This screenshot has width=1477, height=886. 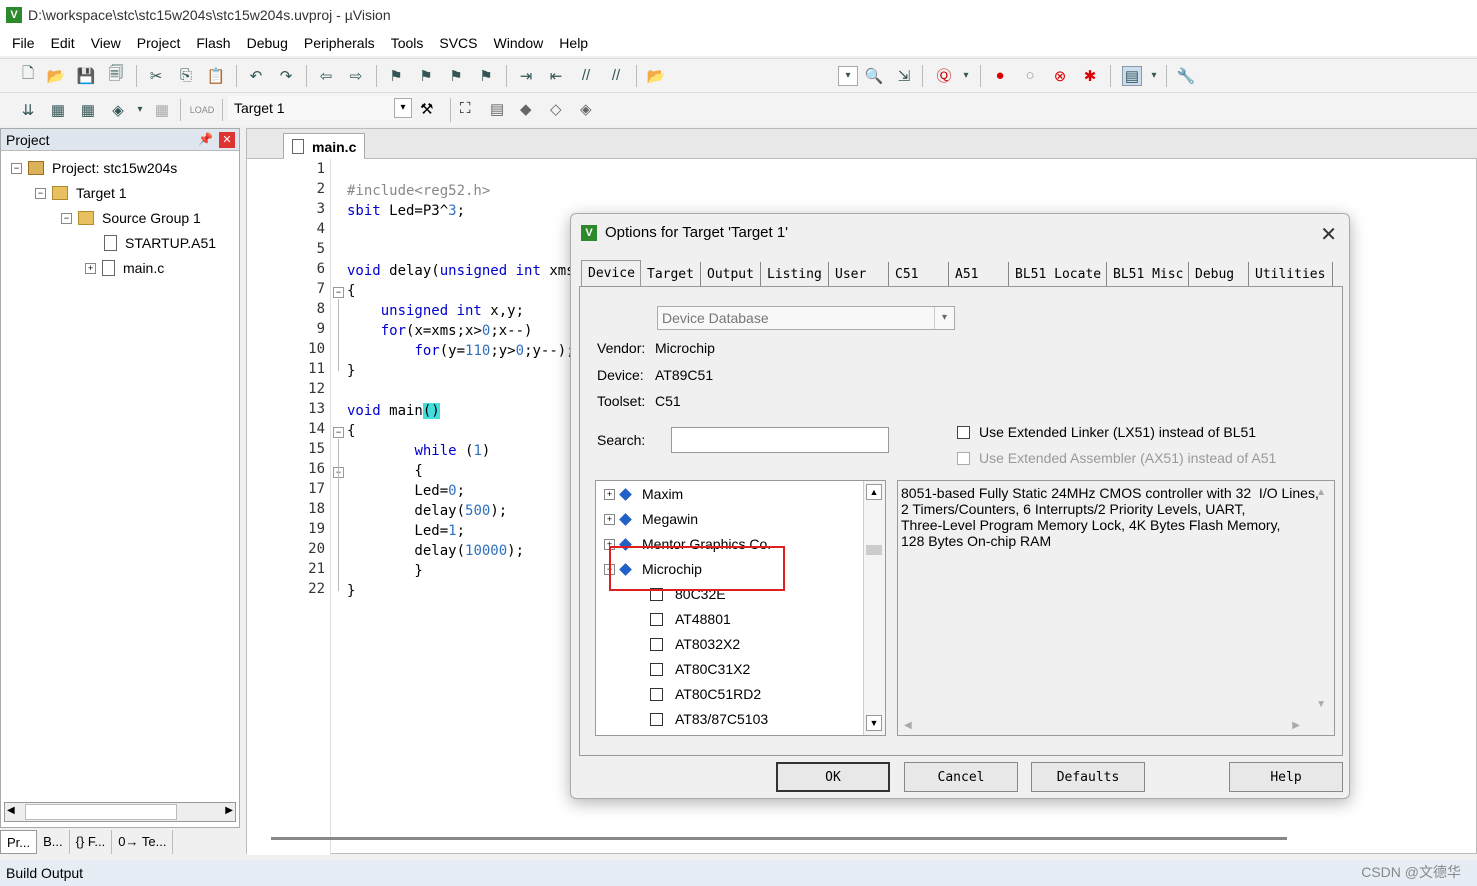 What do you see at coordinates (1030, 76) in the screenshot?
I see `enable-breakpoint-icon: ○` at bounding box center [1030, 76].